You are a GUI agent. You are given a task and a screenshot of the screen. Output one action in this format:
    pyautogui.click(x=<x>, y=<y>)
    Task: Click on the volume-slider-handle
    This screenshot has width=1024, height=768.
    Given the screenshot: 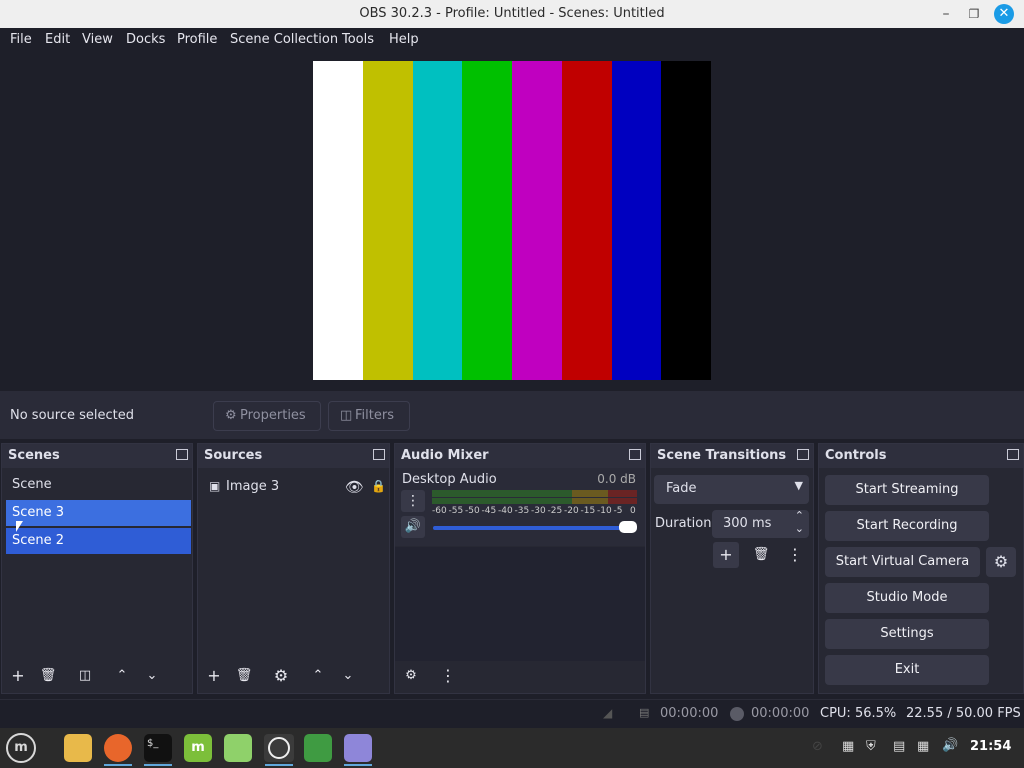 What is the action you would take?
    pyautogui.click(x=628, y=527)
    